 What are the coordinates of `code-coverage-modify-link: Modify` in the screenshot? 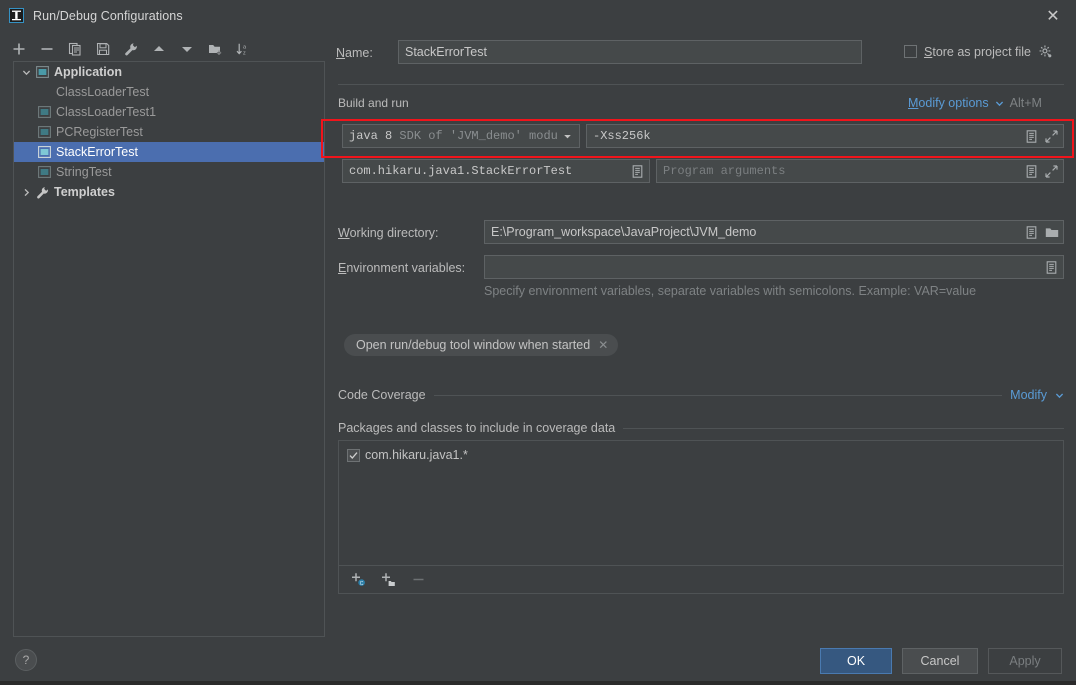 It's located at (1028, 395).